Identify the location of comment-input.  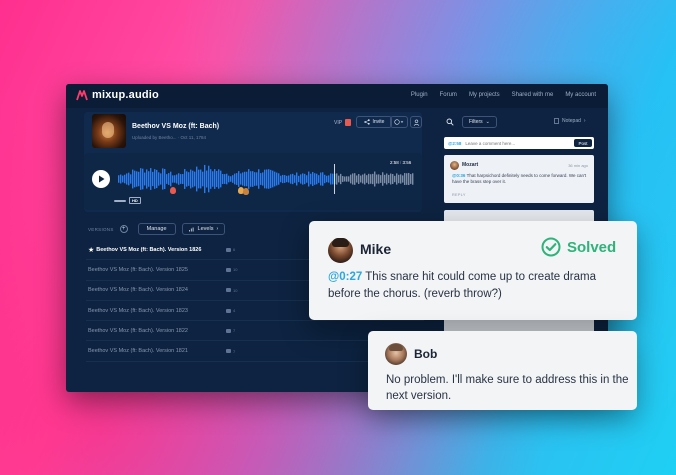
(511, 143).